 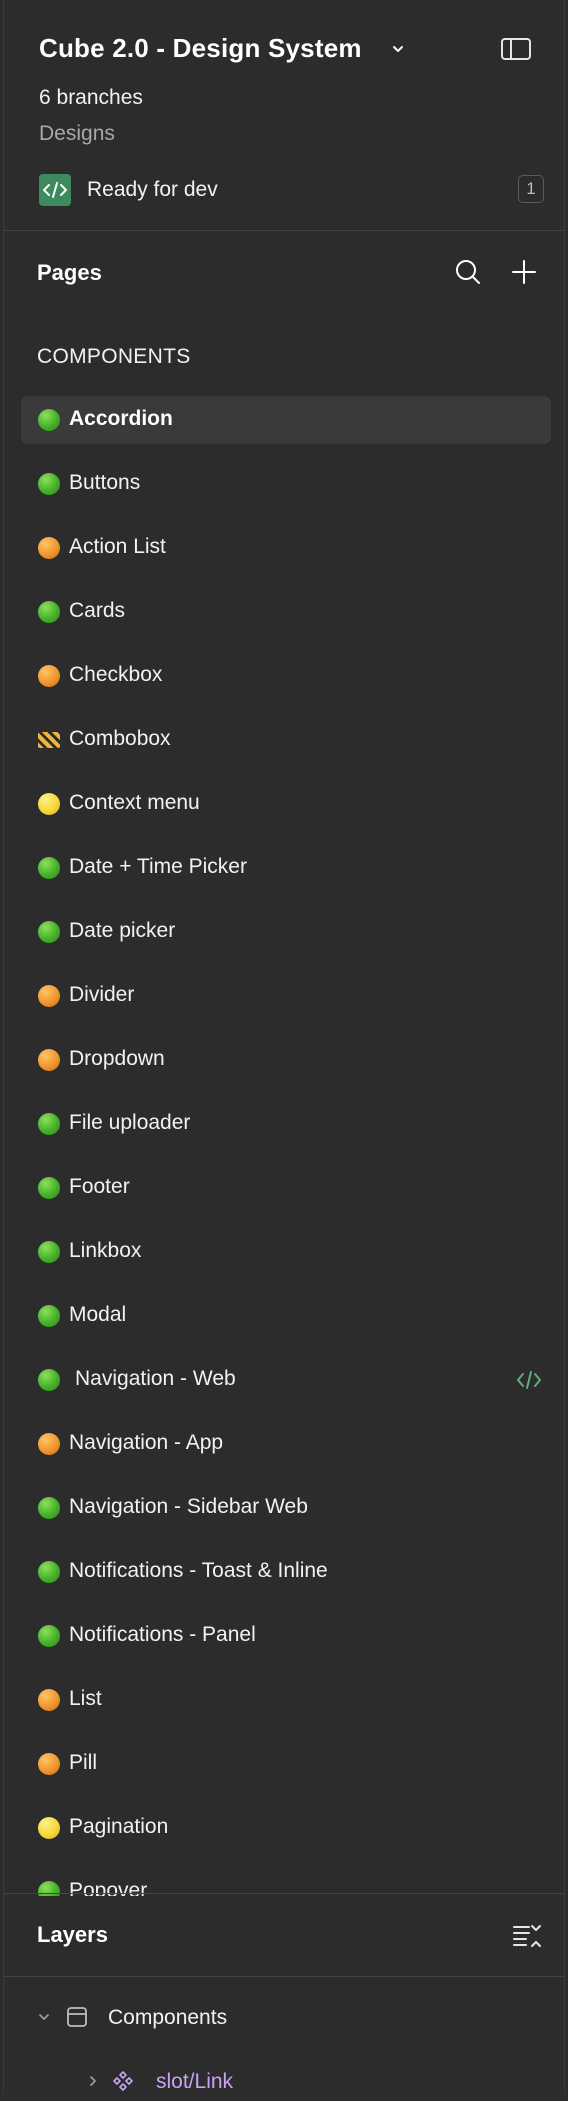 What do you see at coordinates (531, 189) in the screenshot?
I see `ready-for-dev-count: 1` at bounding box center [531, 189].